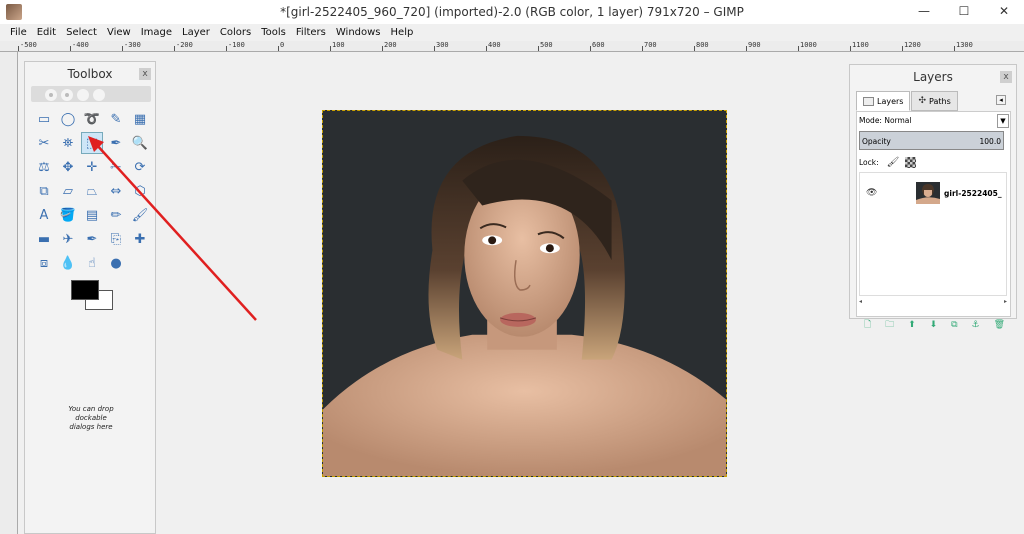 Image resolution: width=1024 pixels, height=534 pixels. What do you see at coordinates (885, 120) in the screenshot?
I see `mode-label: Mode: Normal` at bounding box center [885, 120].